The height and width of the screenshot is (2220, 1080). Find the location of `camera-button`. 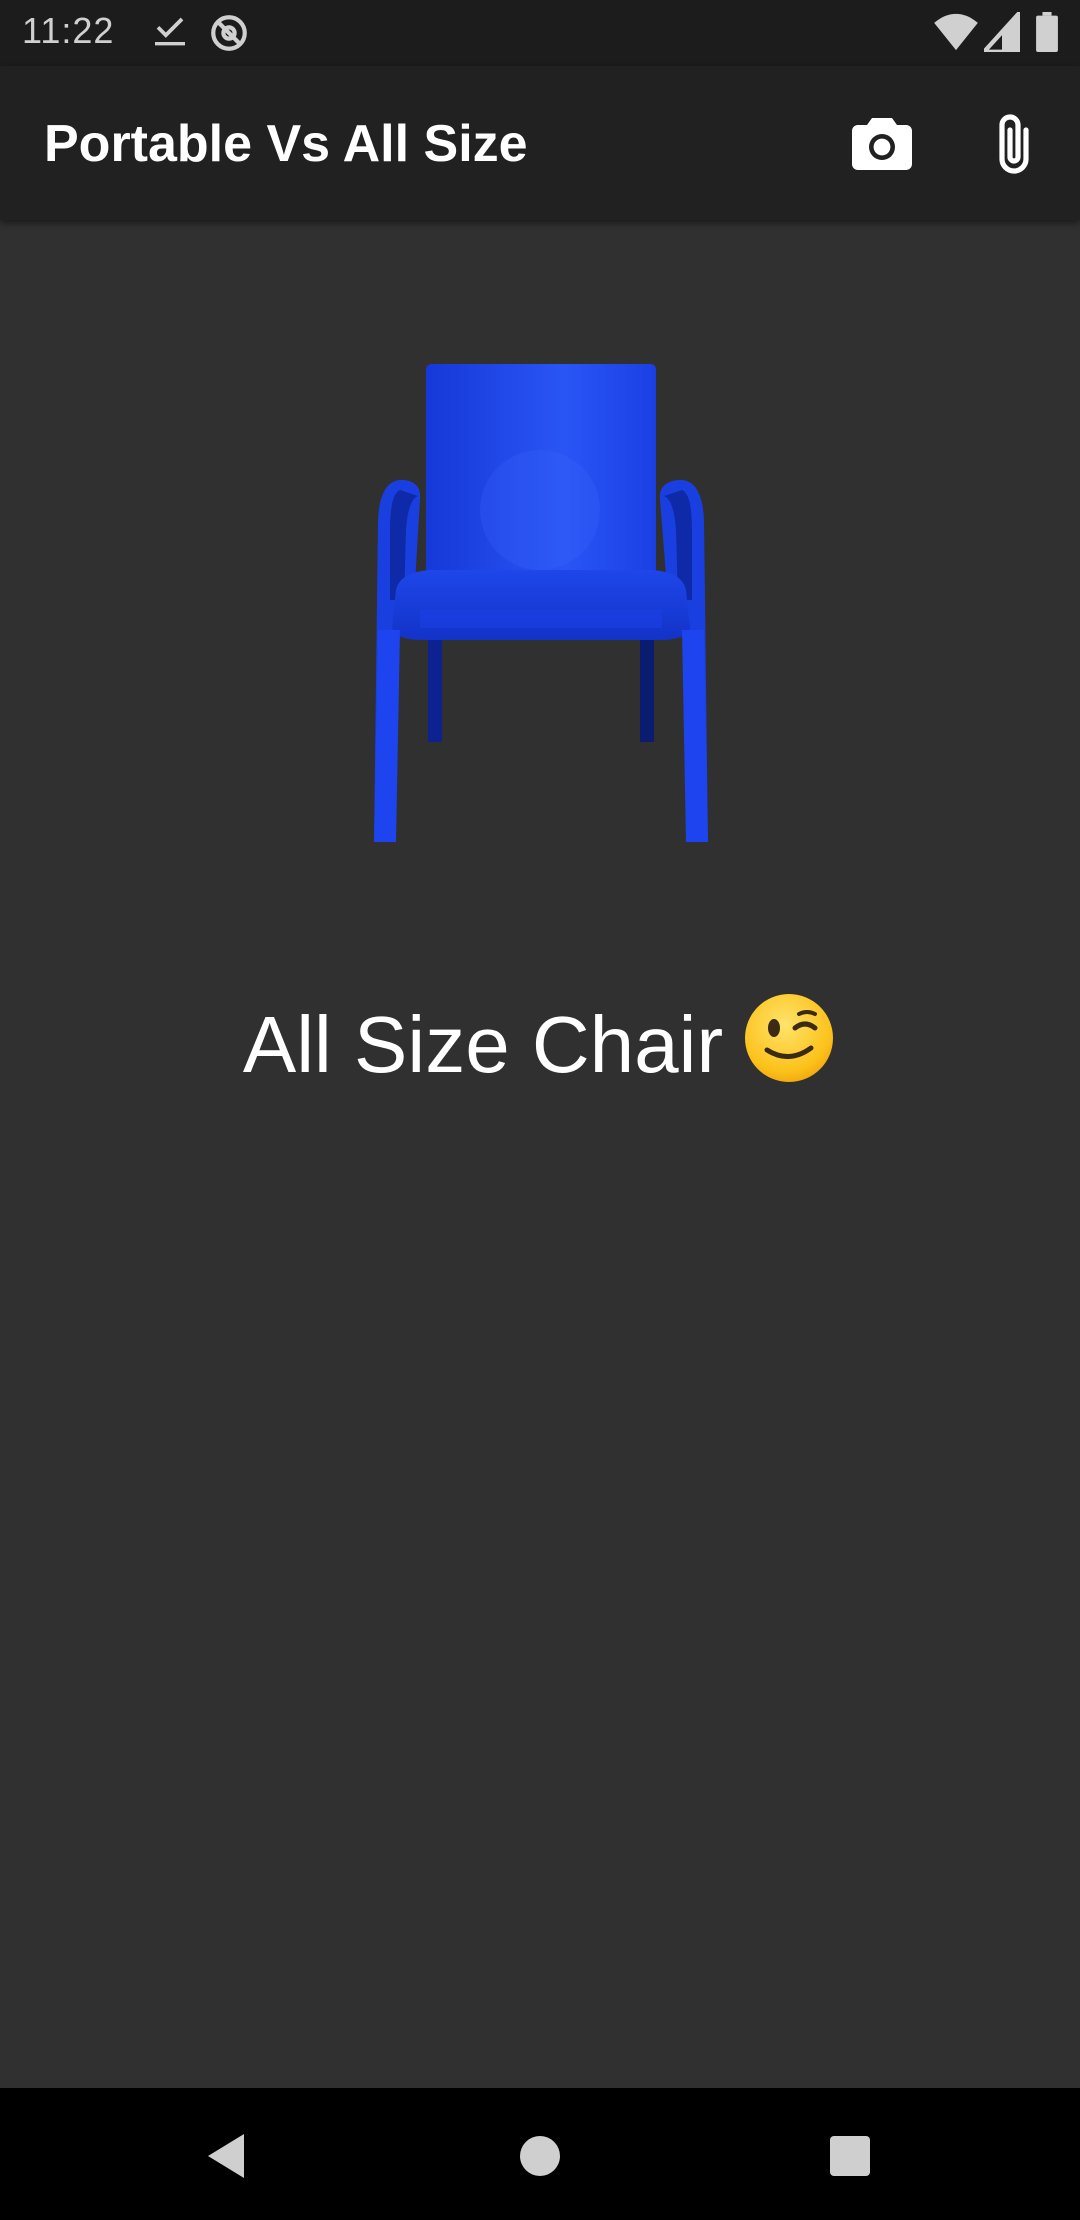

camera-button is located at coordinates (882, 146).